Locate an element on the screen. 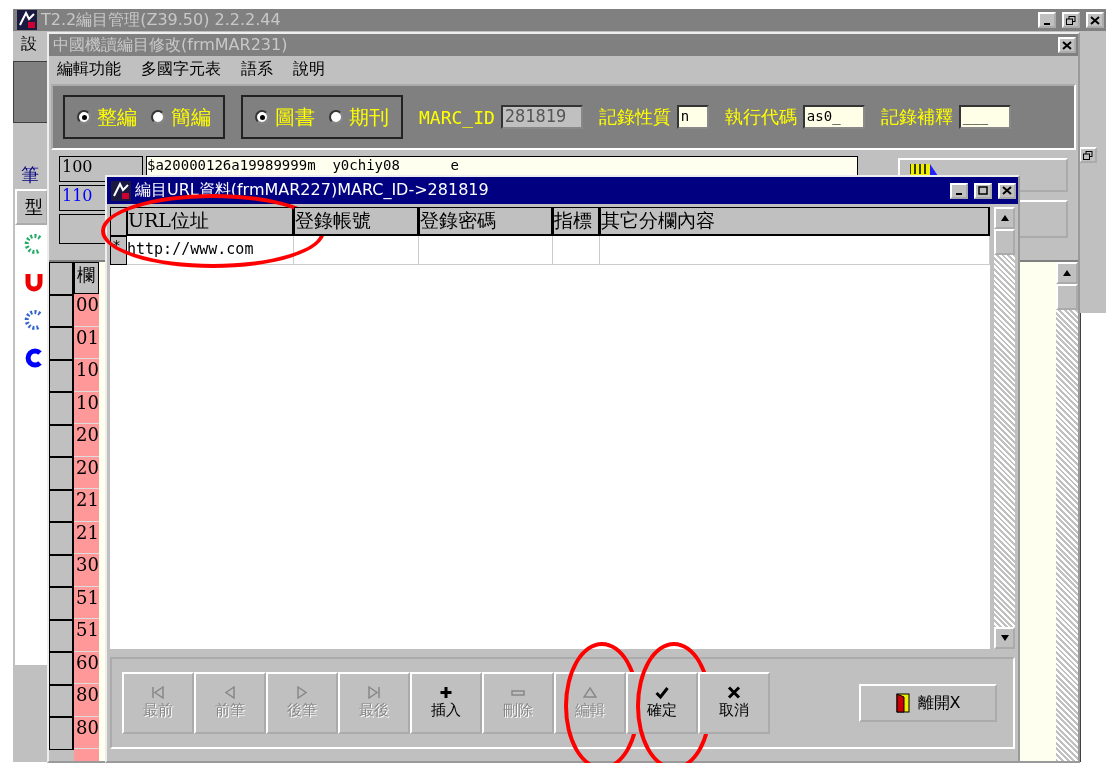 Image resolution: width=1107 pixels, height=763 pixels. toolbar-button: 插入 is located at coordinates (446, 703).